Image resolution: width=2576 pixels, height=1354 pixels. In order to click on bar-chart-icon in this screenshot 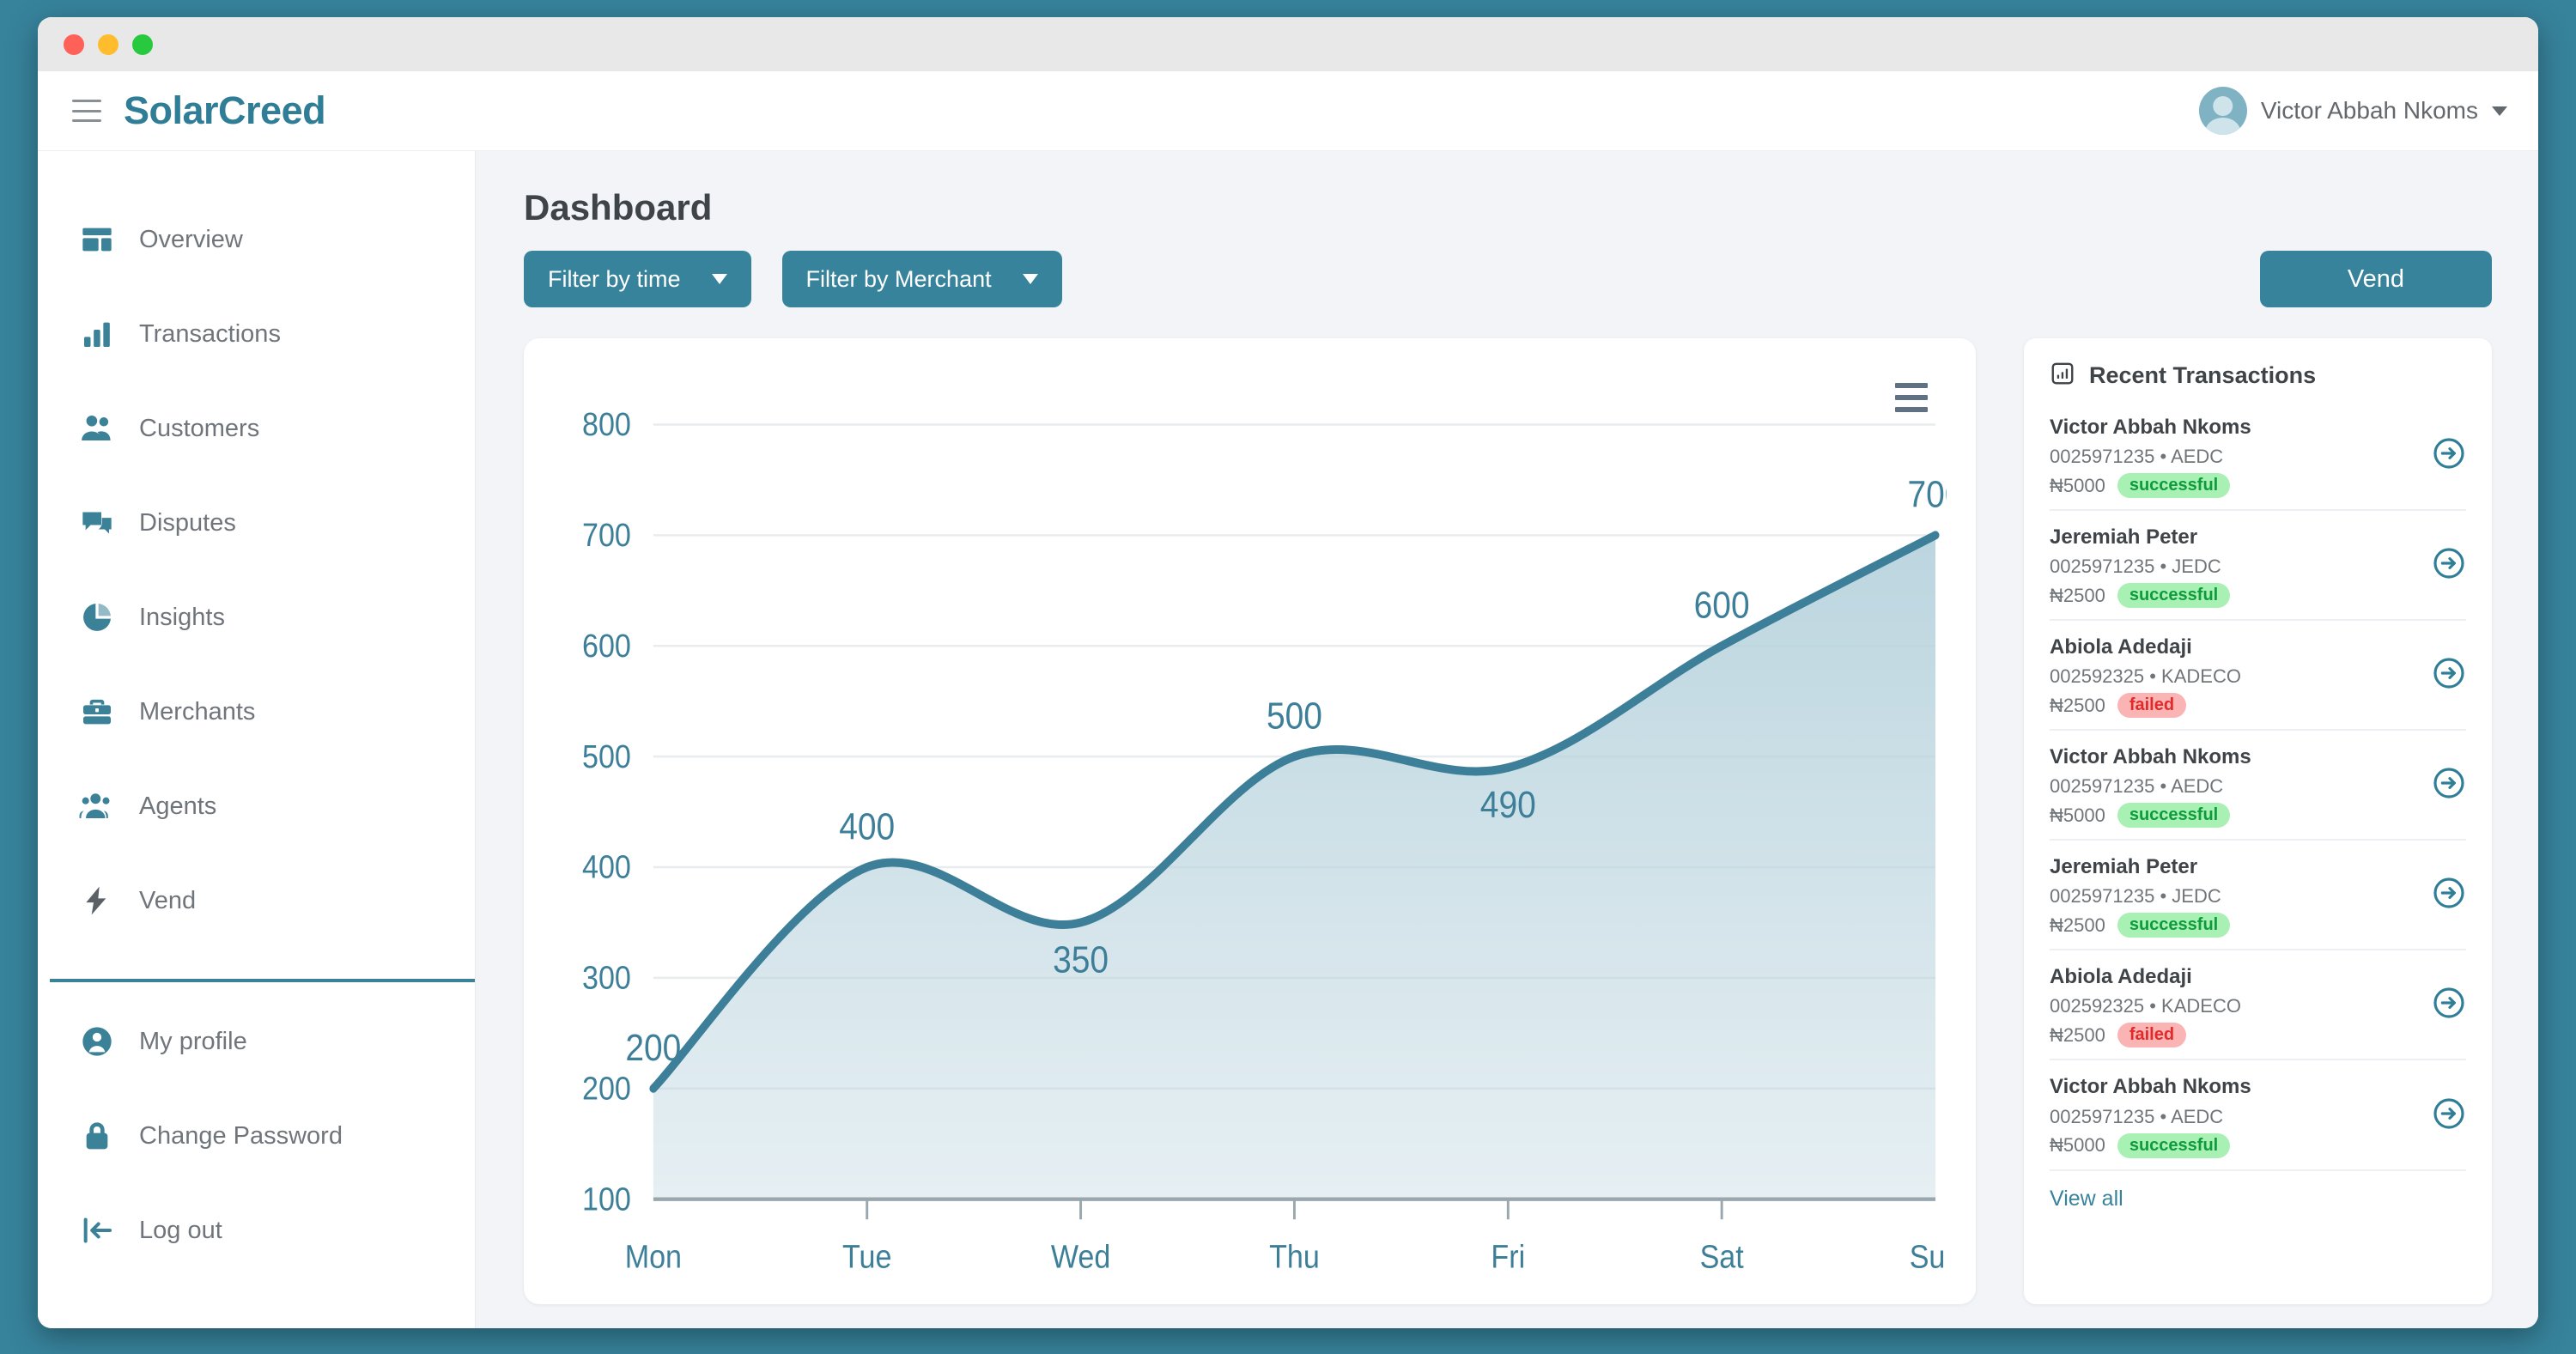, I will do `click(97, 334)`.